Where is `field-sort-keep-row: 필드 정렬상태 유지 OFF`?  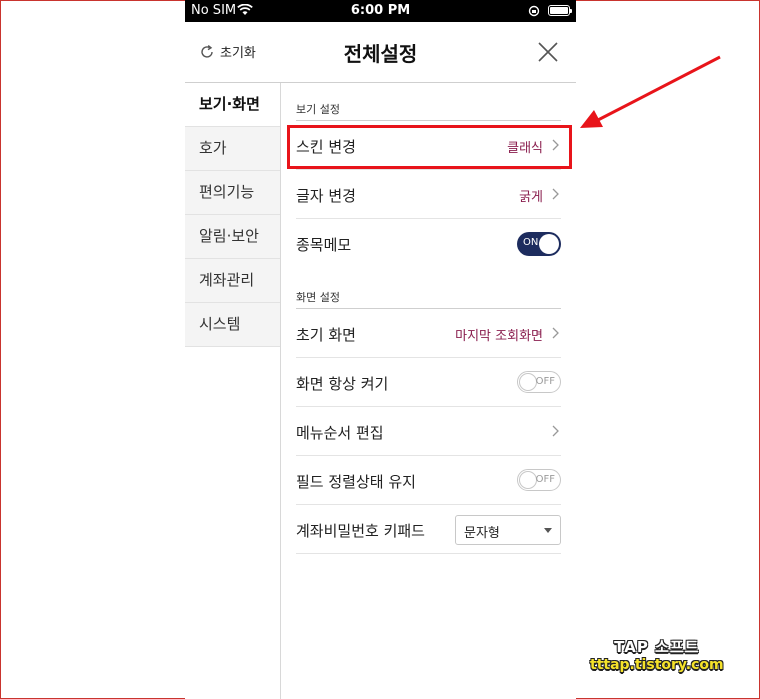
field-sort-keep-row: 필드 정렬상태 유지 OFF is located at coordinates (428, 480).